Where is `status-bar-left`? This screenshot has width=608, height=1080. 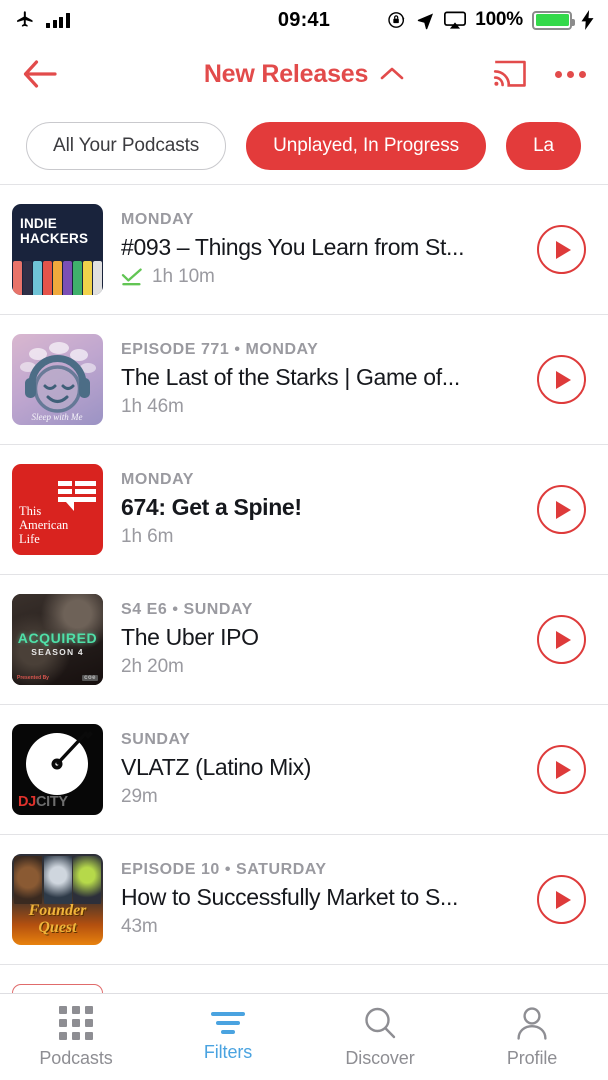
status-bar-left is located at coordinates (42, 20).